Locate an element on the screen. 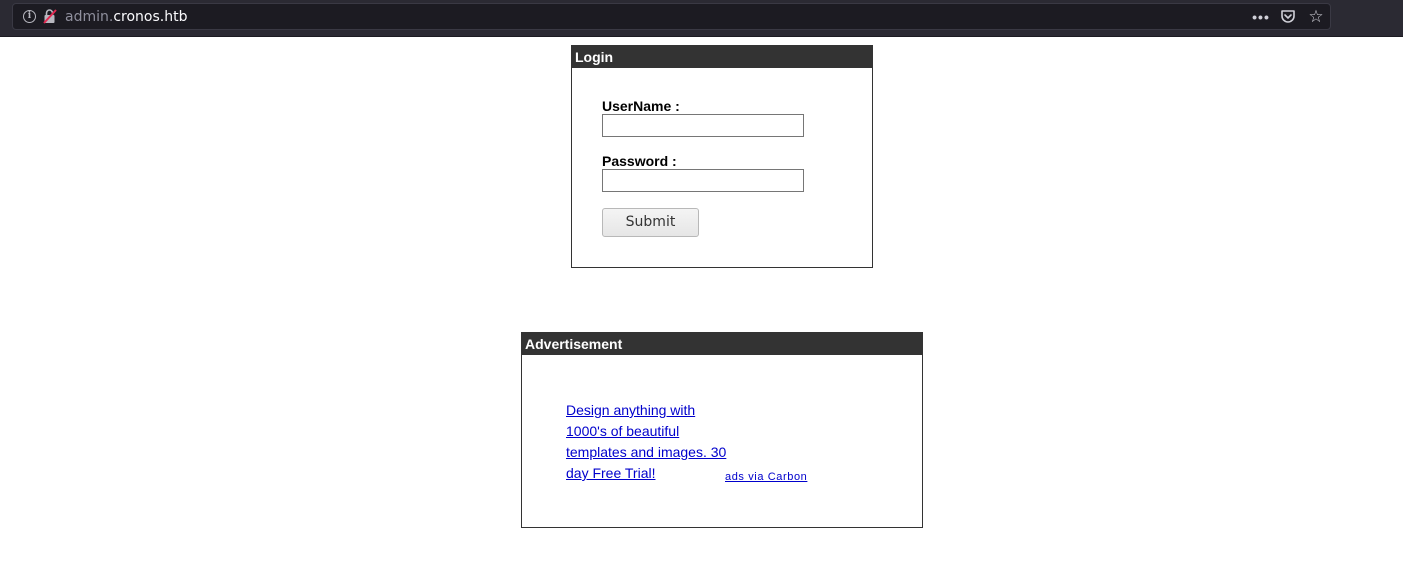  url-text: admin.cronos.htb is located at coordinates (126, 17).